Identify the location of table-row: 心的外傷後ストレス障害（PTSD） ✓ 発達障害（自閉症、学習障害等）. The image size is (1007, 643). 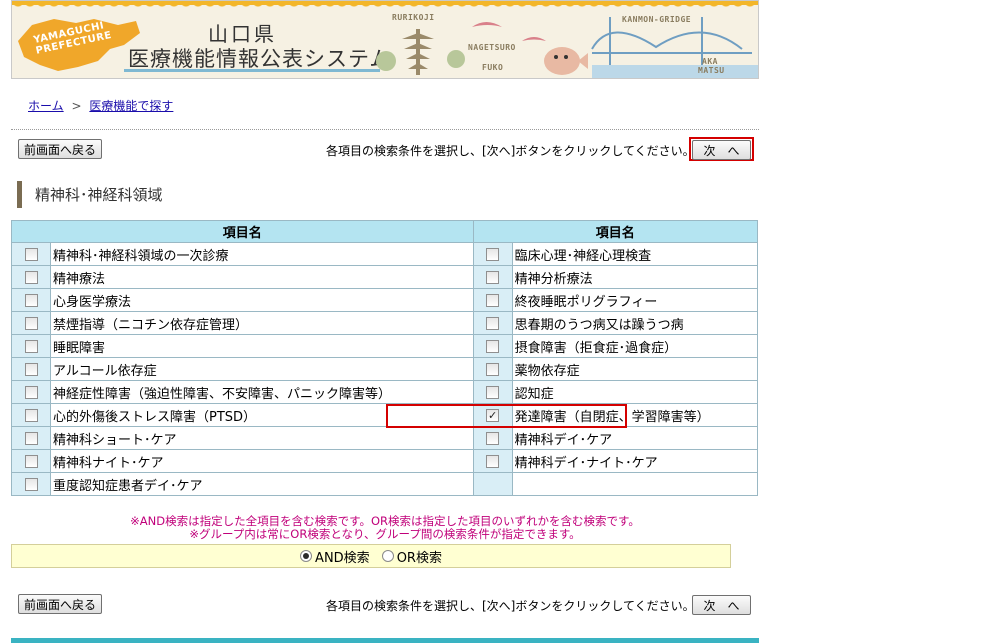
(385, 415).